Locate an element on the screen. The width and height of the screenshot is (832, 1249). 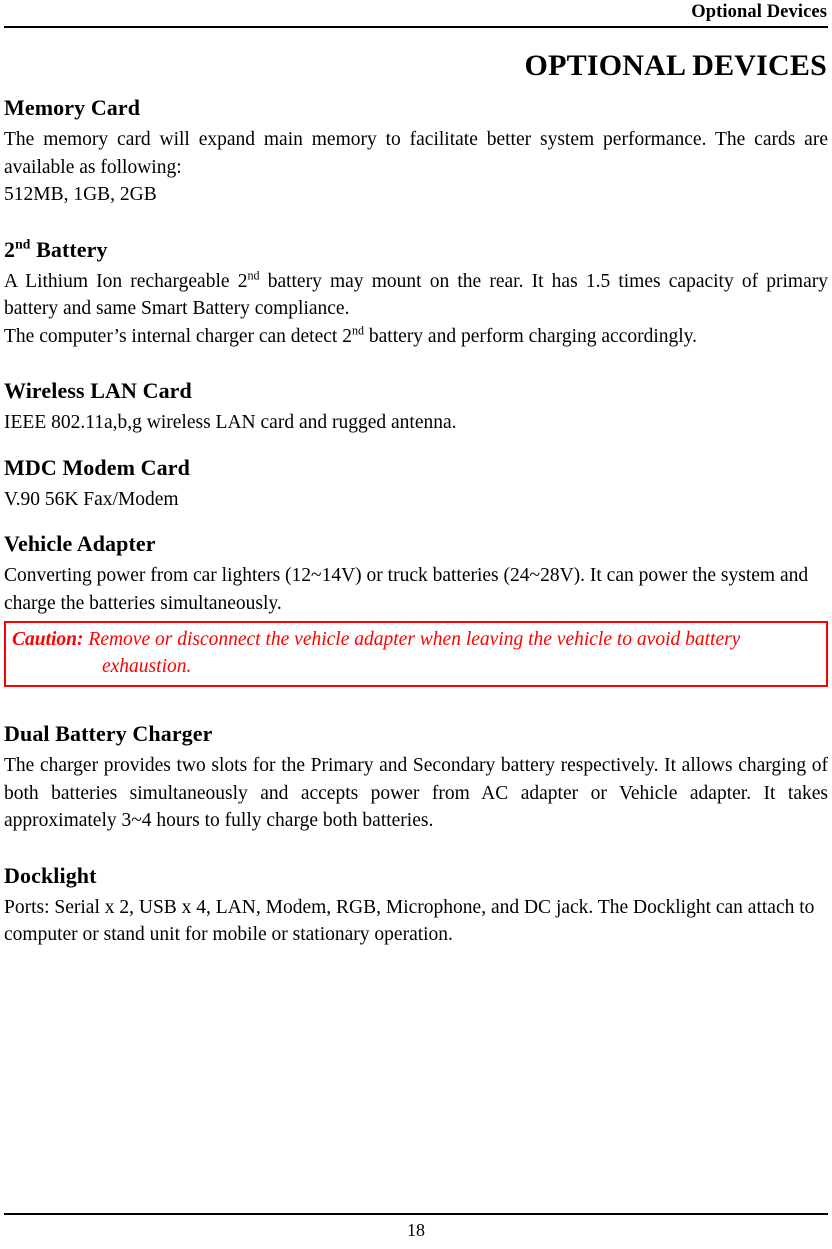
footer-divider is located at coordinates (416, 1214).